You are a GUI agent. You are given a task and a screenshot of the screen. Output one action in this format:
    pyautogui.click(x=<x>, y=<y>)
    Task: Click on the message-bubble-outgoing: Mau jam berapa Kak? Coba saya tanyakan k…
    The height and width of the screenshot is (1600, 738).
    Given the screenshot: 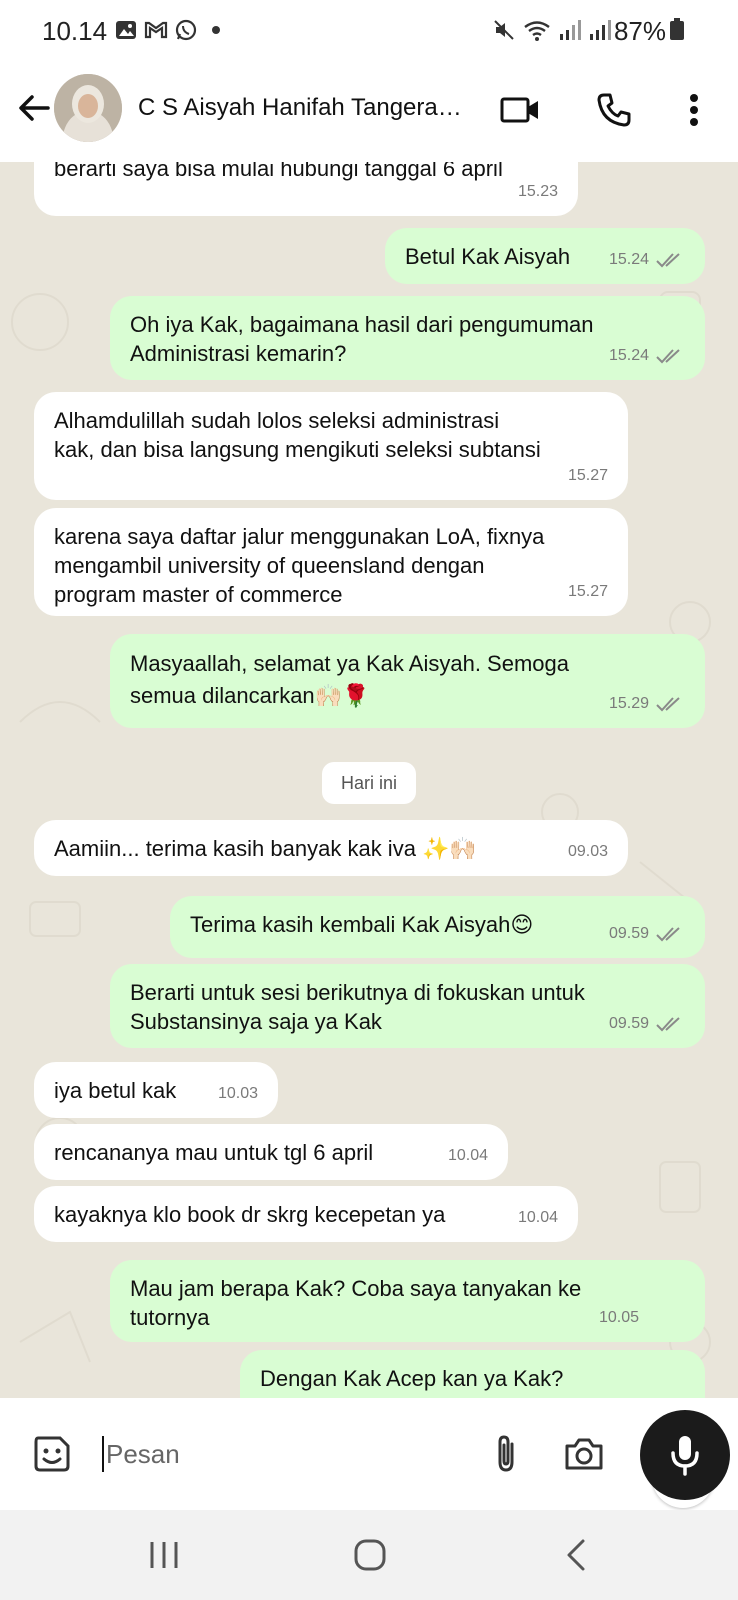 What is the action you would take?
    pyautogui.click(x=407, y=1301)
    